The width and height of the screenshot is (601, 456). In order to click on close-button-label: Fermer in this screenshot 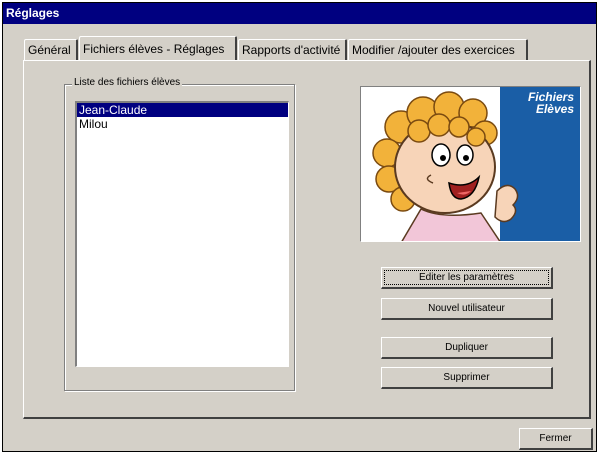, I will do `click(555, 438)`.